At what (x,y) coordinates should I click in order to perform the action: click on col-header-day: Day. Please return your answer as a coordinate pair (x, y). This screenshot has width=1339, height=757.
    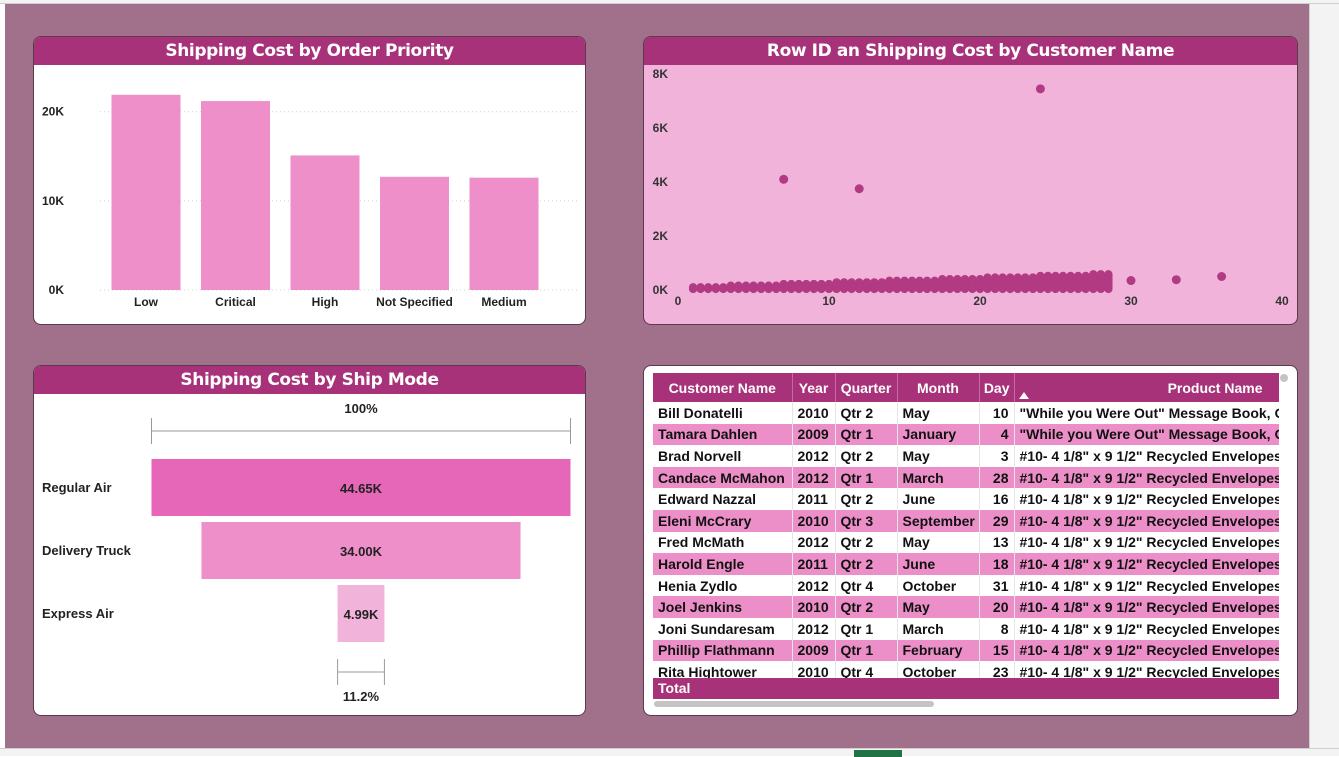
    Looking at the image, I should click on (997, 387).